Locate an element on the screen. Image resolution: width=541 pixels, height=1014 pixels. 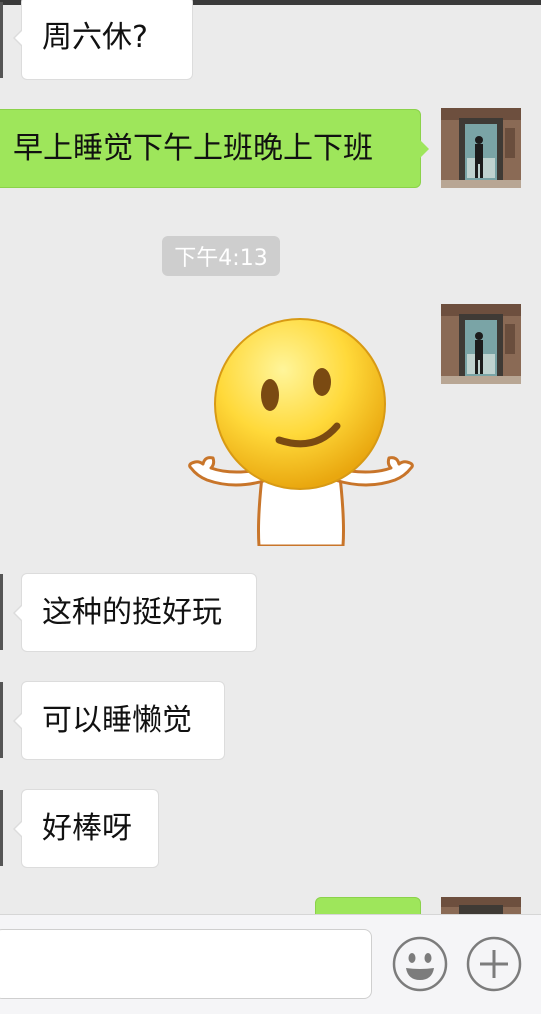
plus-icon is located at coordinates (494, 964).